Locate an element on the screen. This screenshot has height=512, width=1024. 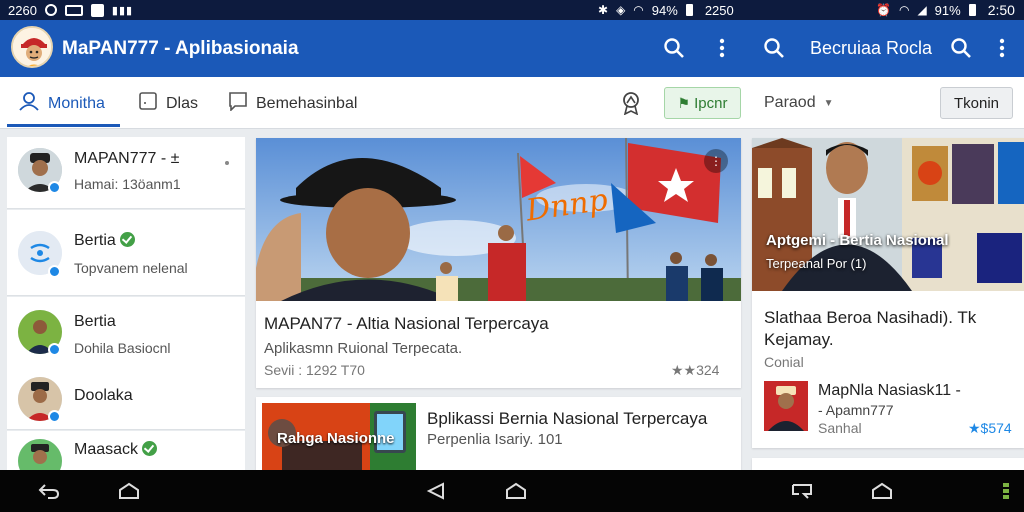
sidebar-item-name-row: Maasack is located at coordinates (116, 450).